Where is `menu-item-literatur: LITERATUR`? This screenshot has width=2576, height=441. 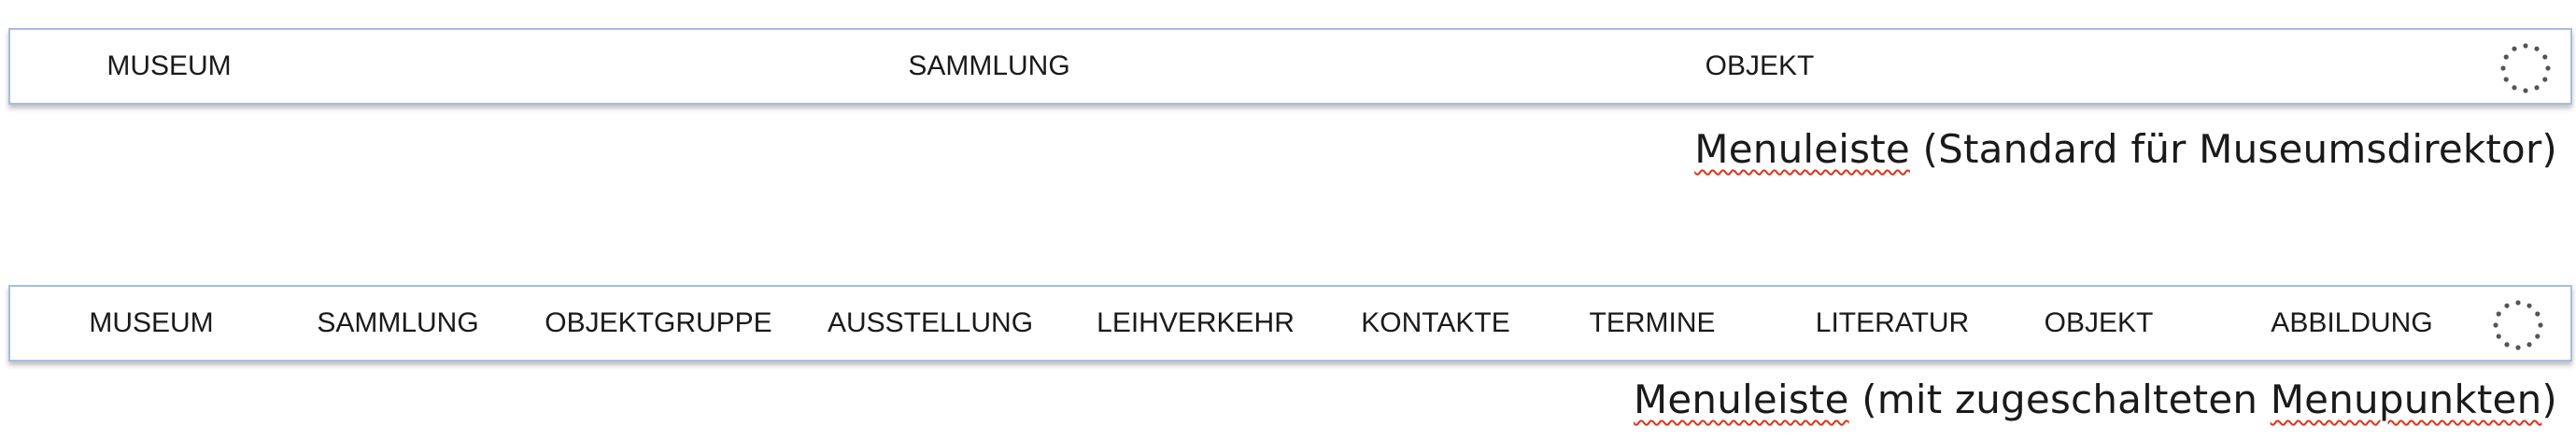 menu-item-literatur: LITERATUR is located at coordinates (1892, 323).